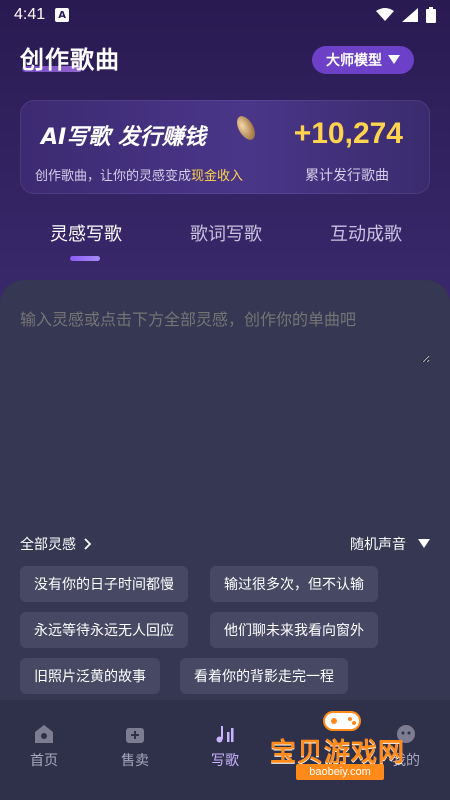 The width and height of the screenshot is (450, 800). I want to click on inspiration-row: 全部灵感 随机声音, so click(225, 544).